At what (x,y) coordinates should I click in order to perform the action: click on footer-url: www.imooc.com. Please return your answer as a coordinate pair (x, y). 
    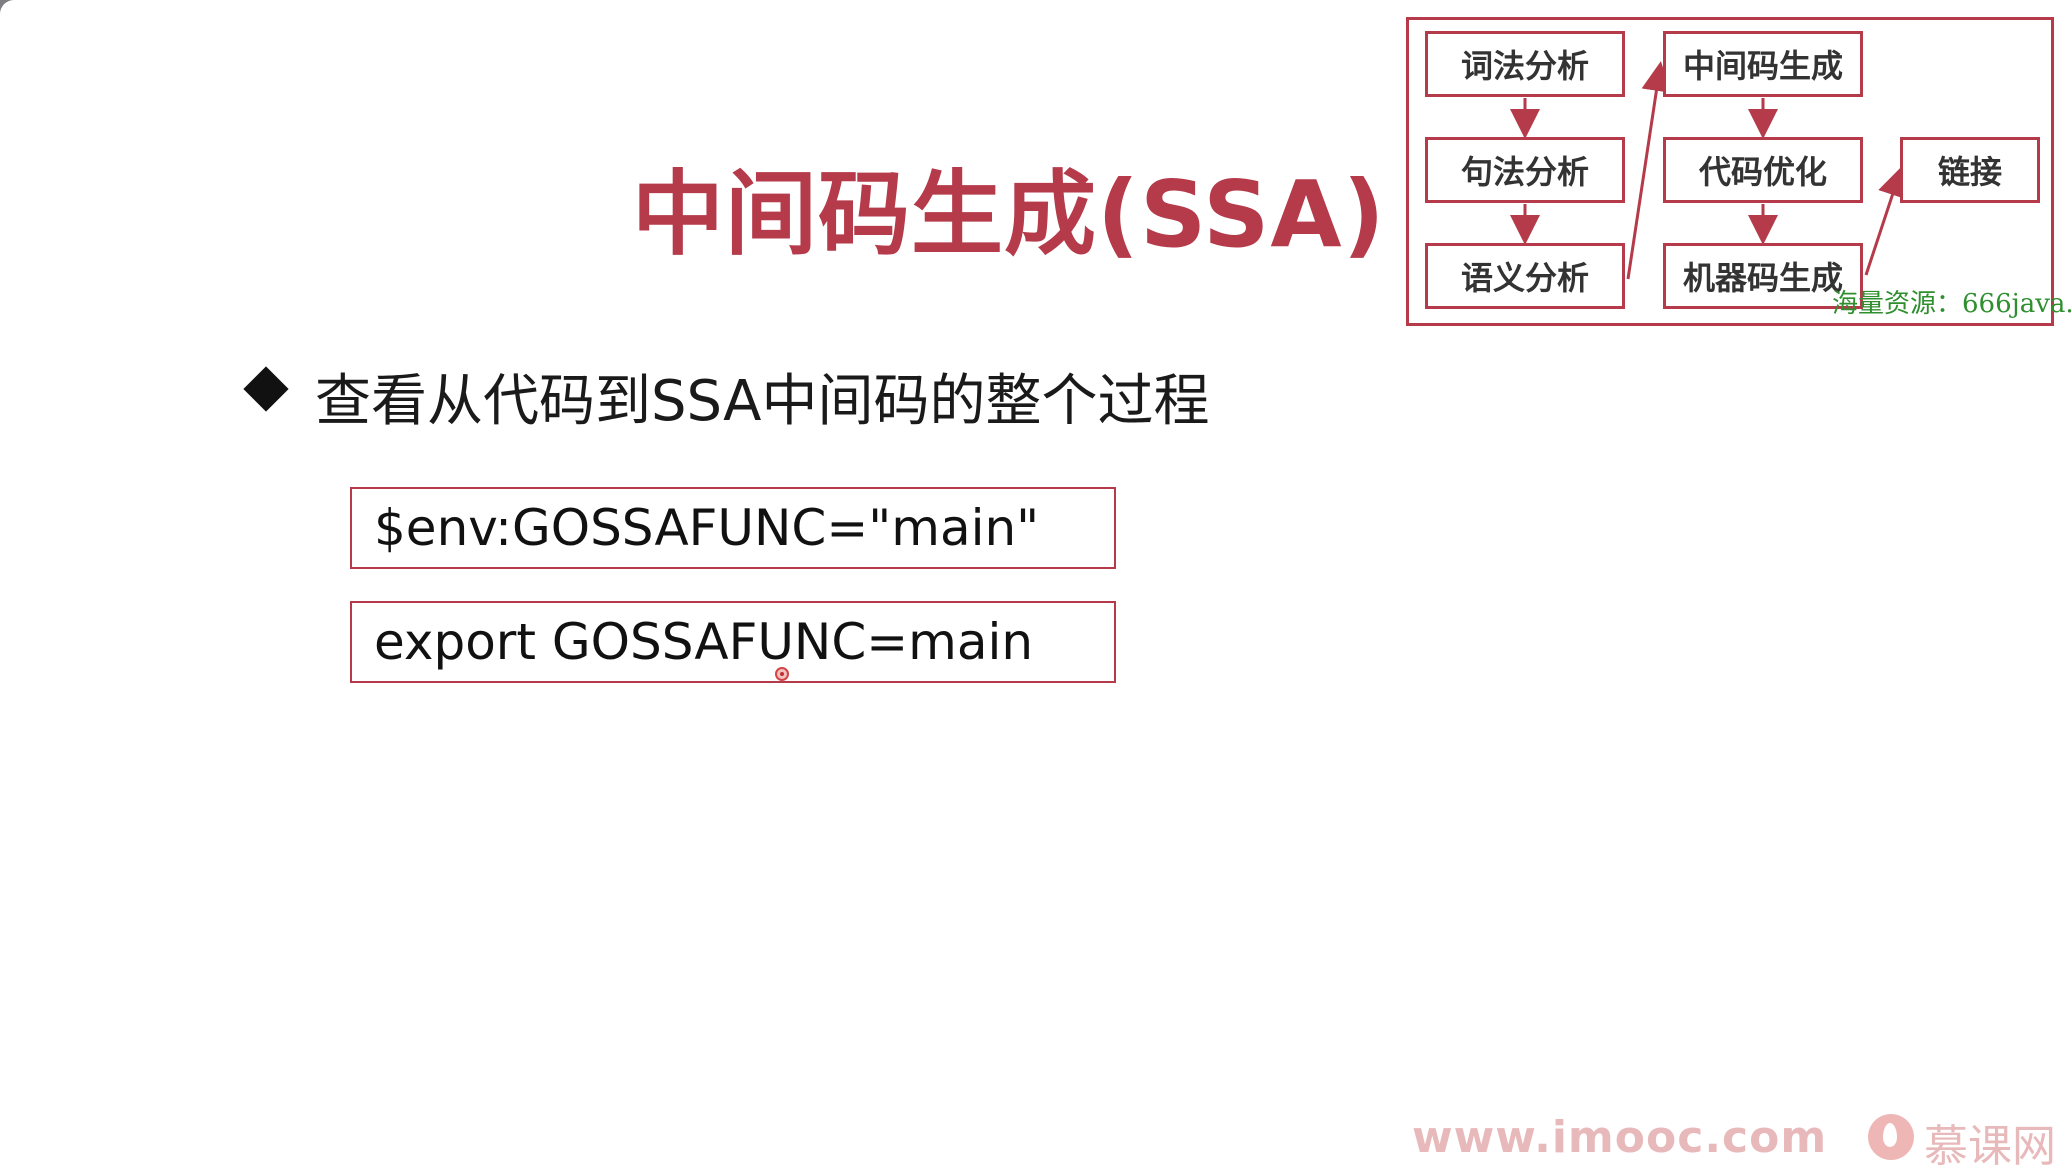
    Looking at the image, I should click on (1620, 1137).